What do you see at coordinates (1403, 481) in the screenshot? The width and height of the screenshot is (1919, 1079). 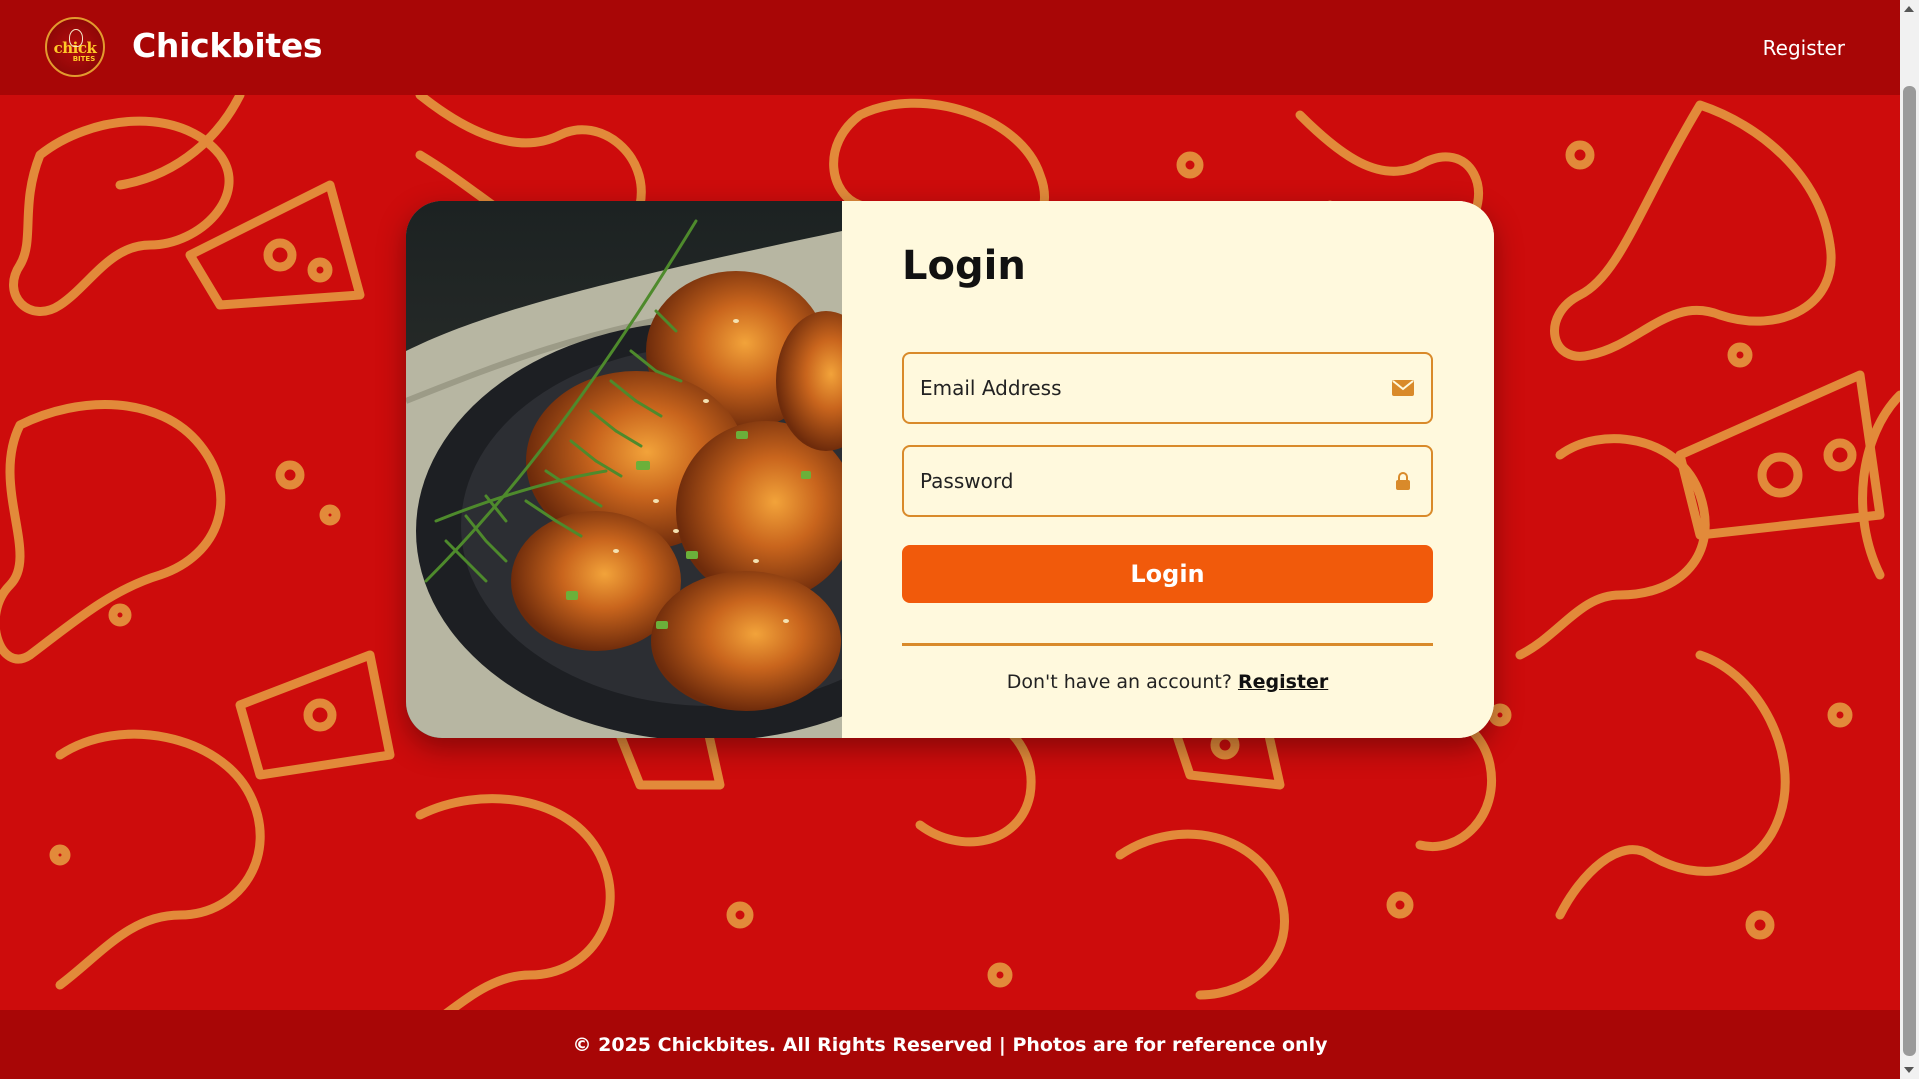 I see `lock-icon` at bounding box center [1403, 481].